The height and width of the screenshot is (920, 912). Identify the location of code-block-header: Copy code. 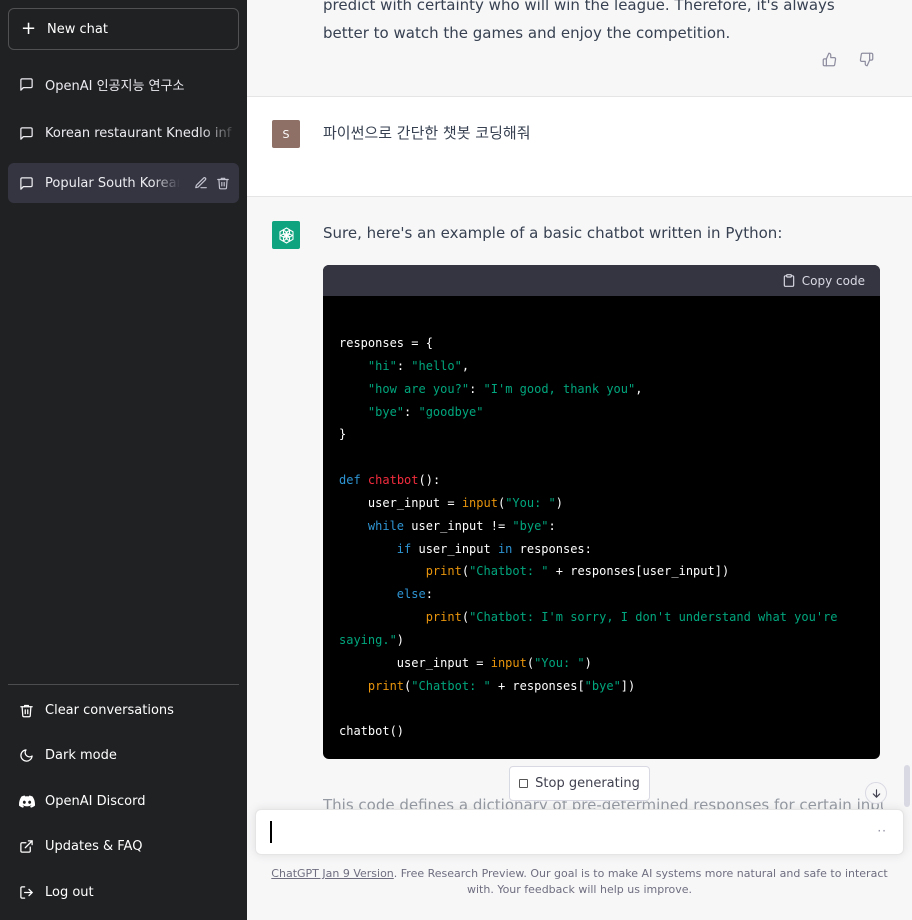
(601, 280).